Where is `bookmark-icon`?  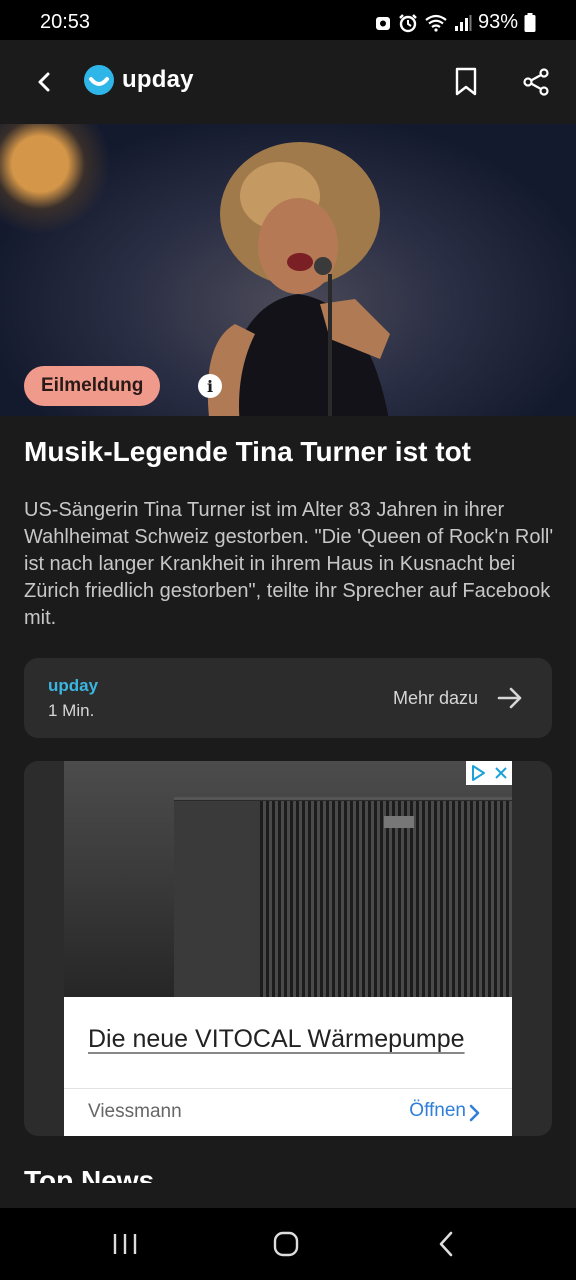
bookmark-icon is located at coordinates (466, 81).